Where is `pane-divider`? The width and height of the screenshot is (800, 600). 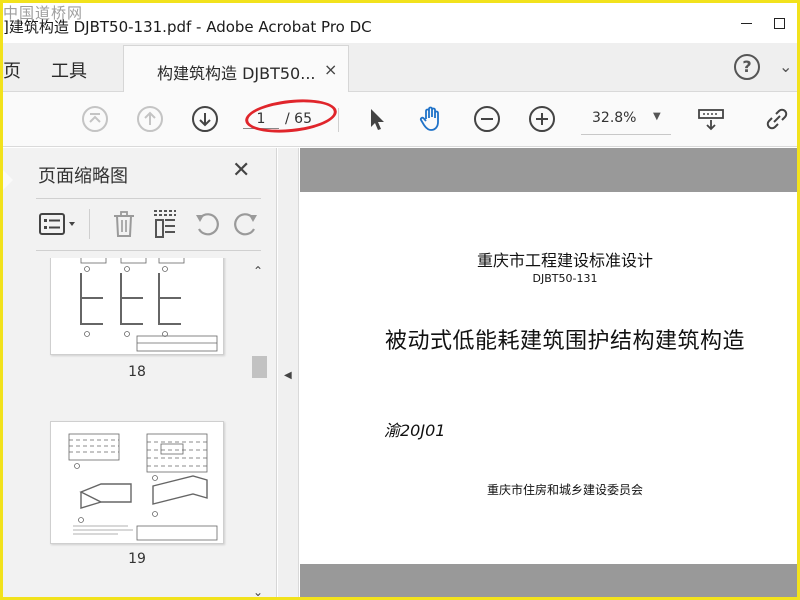
pane-divider is located at coordinates (148, 250).